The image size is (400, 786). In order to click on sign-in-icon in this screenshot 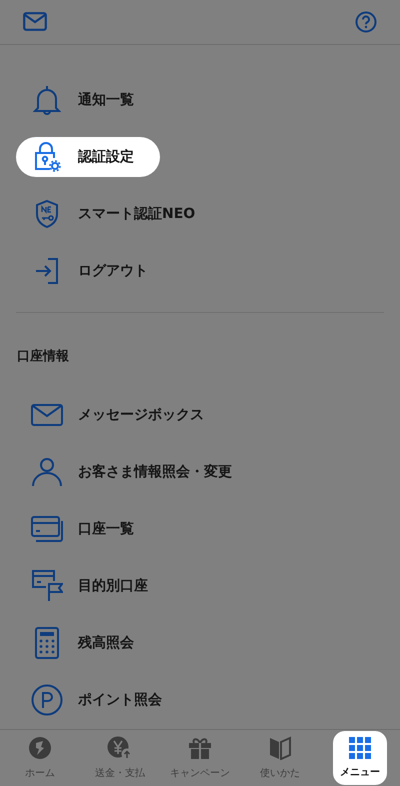, I will do `click(47, 271)`.